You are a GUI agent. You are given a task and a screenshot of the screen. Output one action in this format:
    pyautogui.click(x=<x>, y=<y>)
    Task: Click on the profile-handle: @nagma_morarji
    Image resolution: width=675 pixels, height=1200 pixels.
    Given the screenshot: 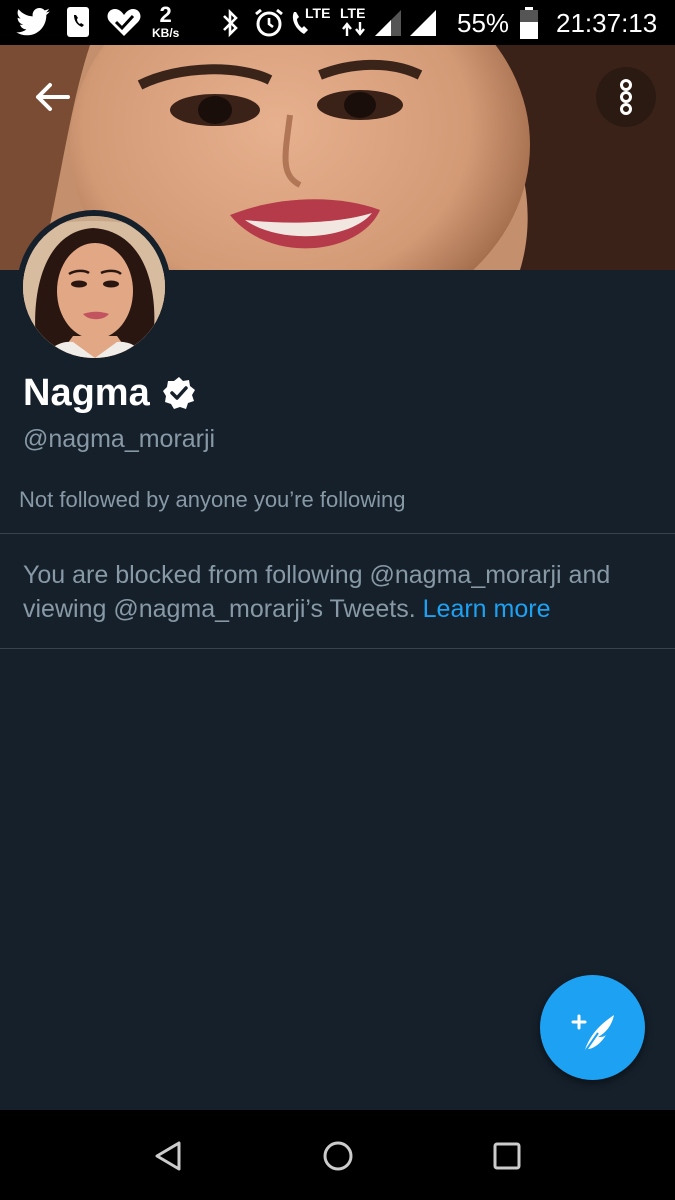 What is the action you would take?
    pyautogui.click(x=119, y=439)
    